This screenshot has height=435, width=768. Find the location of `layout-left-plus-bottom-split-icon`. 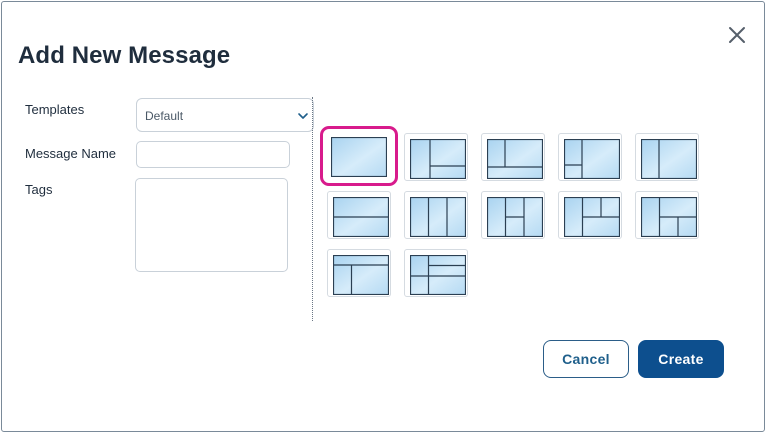

layout-left-plus-bottom-split-icon is located at coordinates (669, 217).